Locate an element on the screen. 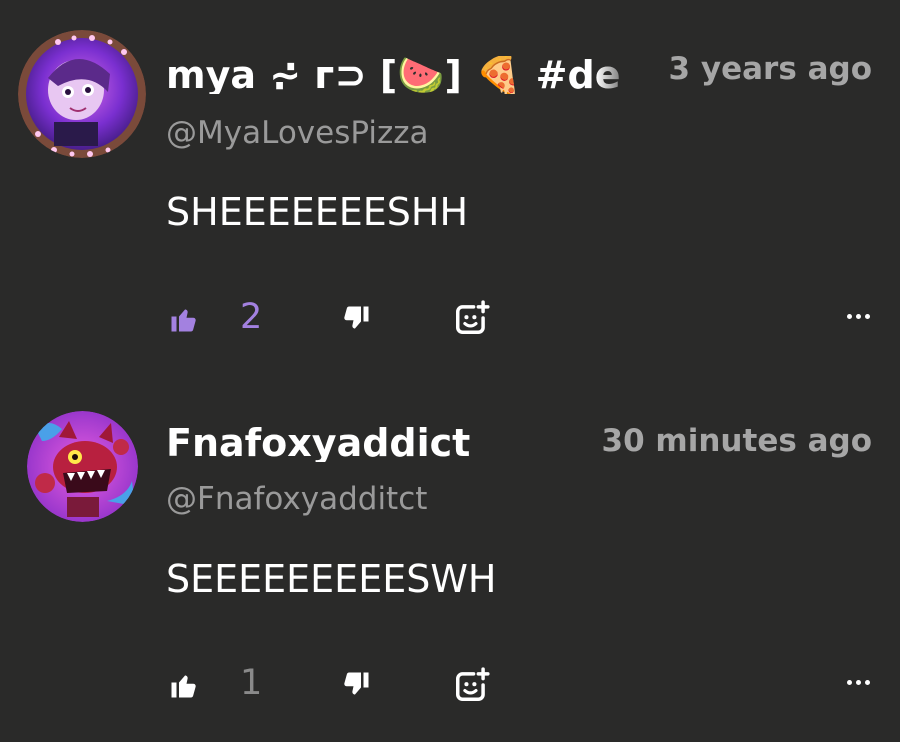  handle: @Fnafoxyadditct is located at coordinates (296, 499).